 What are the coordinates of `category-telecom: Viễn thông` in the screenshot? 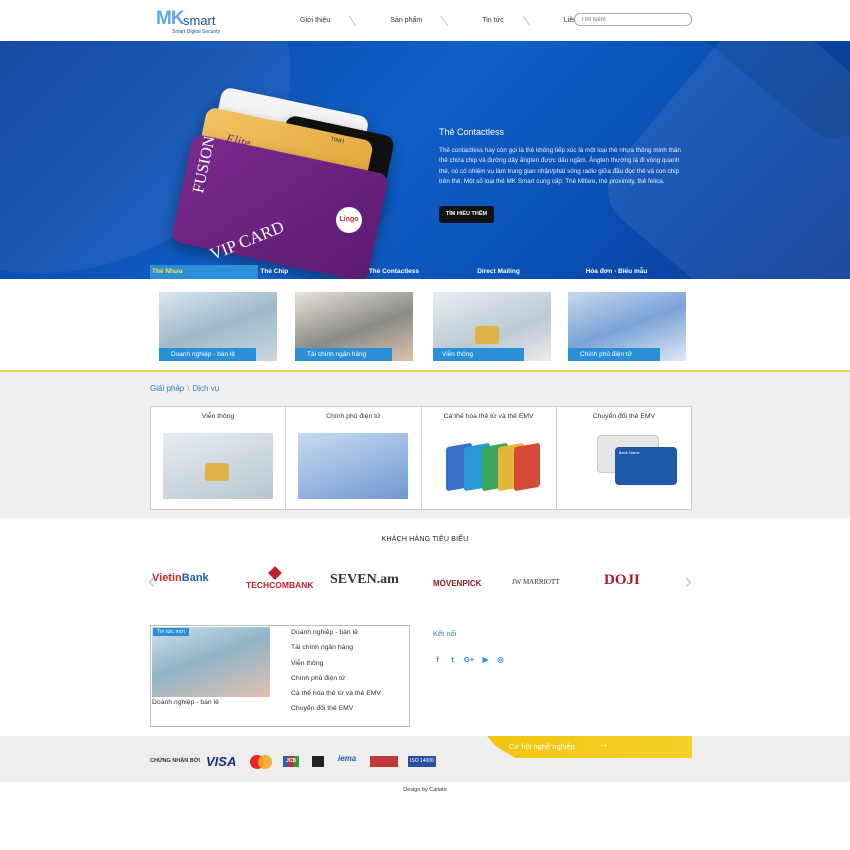 It's located at (492, 326).